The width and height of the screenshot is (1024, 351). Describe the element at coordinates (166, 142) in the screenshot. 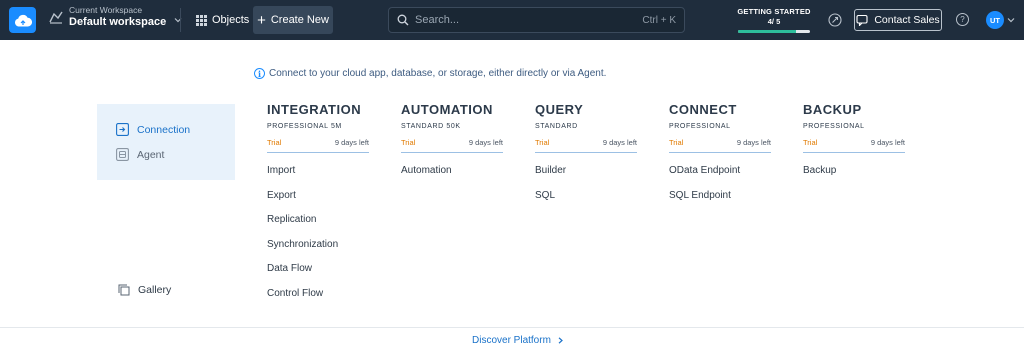

I see `sidebar-panel: Connection Agent` at that location.